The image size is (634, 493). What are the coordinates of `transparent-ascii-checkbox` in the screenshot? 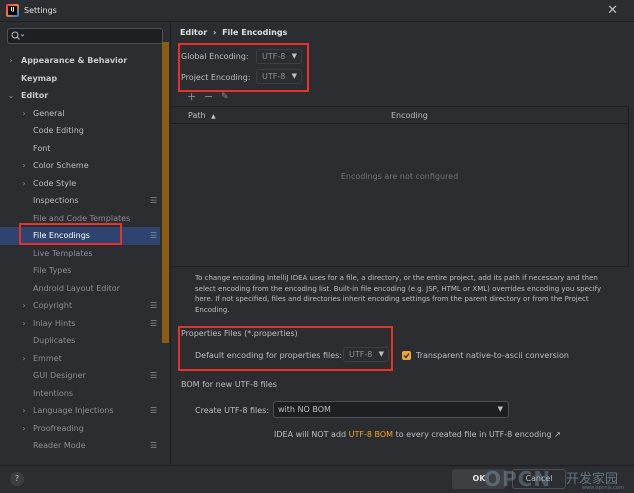 It's located at (406, 355).